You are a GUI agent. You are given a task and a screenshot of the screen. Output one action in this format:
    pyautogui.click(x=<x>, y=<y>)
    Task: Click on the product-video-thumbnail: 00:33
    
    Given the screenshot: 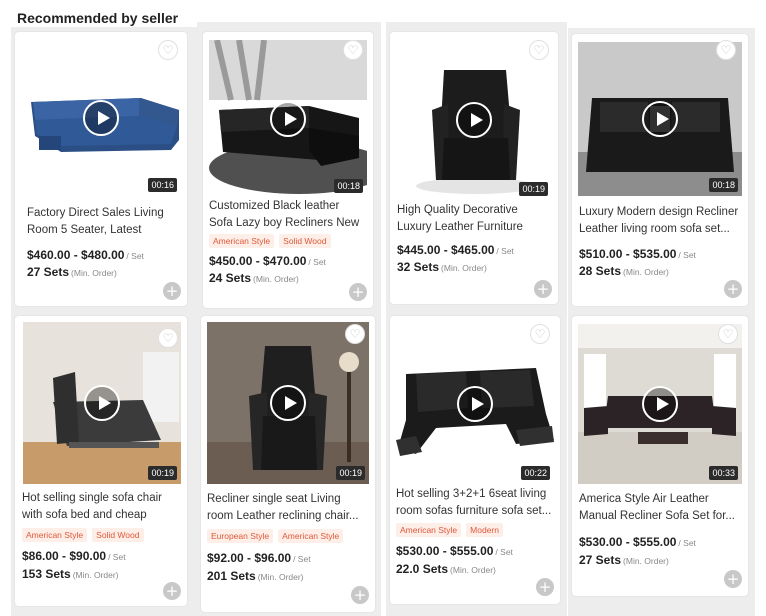 What is the action you would take?
    pyautogui.click(x=660, y=404)
    